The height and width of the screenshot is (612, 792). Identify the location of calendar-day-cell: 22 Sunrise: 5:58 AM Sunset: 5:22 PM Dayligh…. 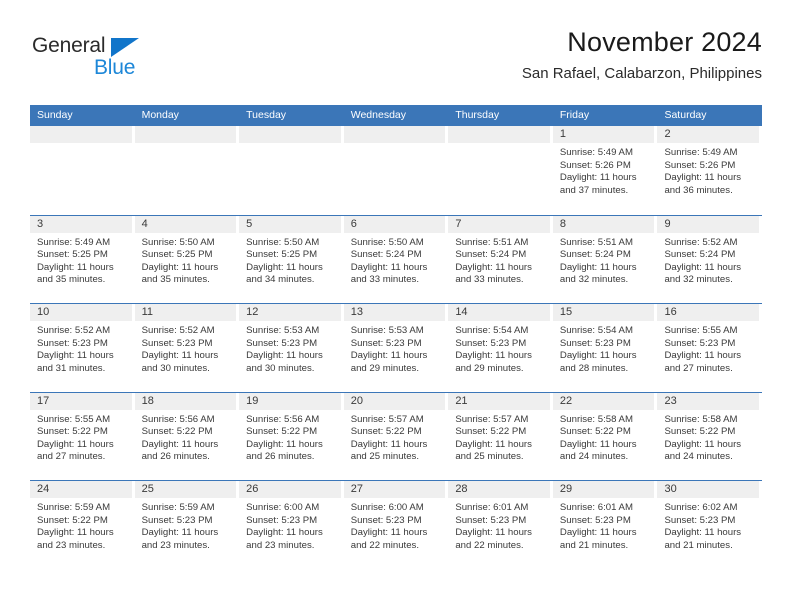
(605, 436).